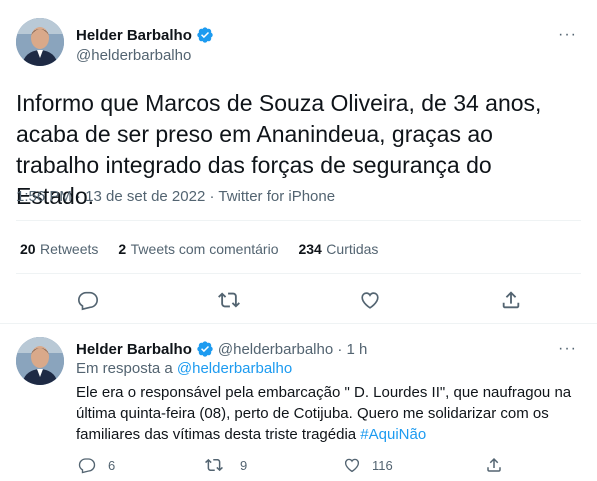 Image resolution: width=597 pixels, height=481 pixels. What do you see at coordinates (112, 465) in the screenshot?
I see `reply-count: 6` at bounding box center [112, 465].